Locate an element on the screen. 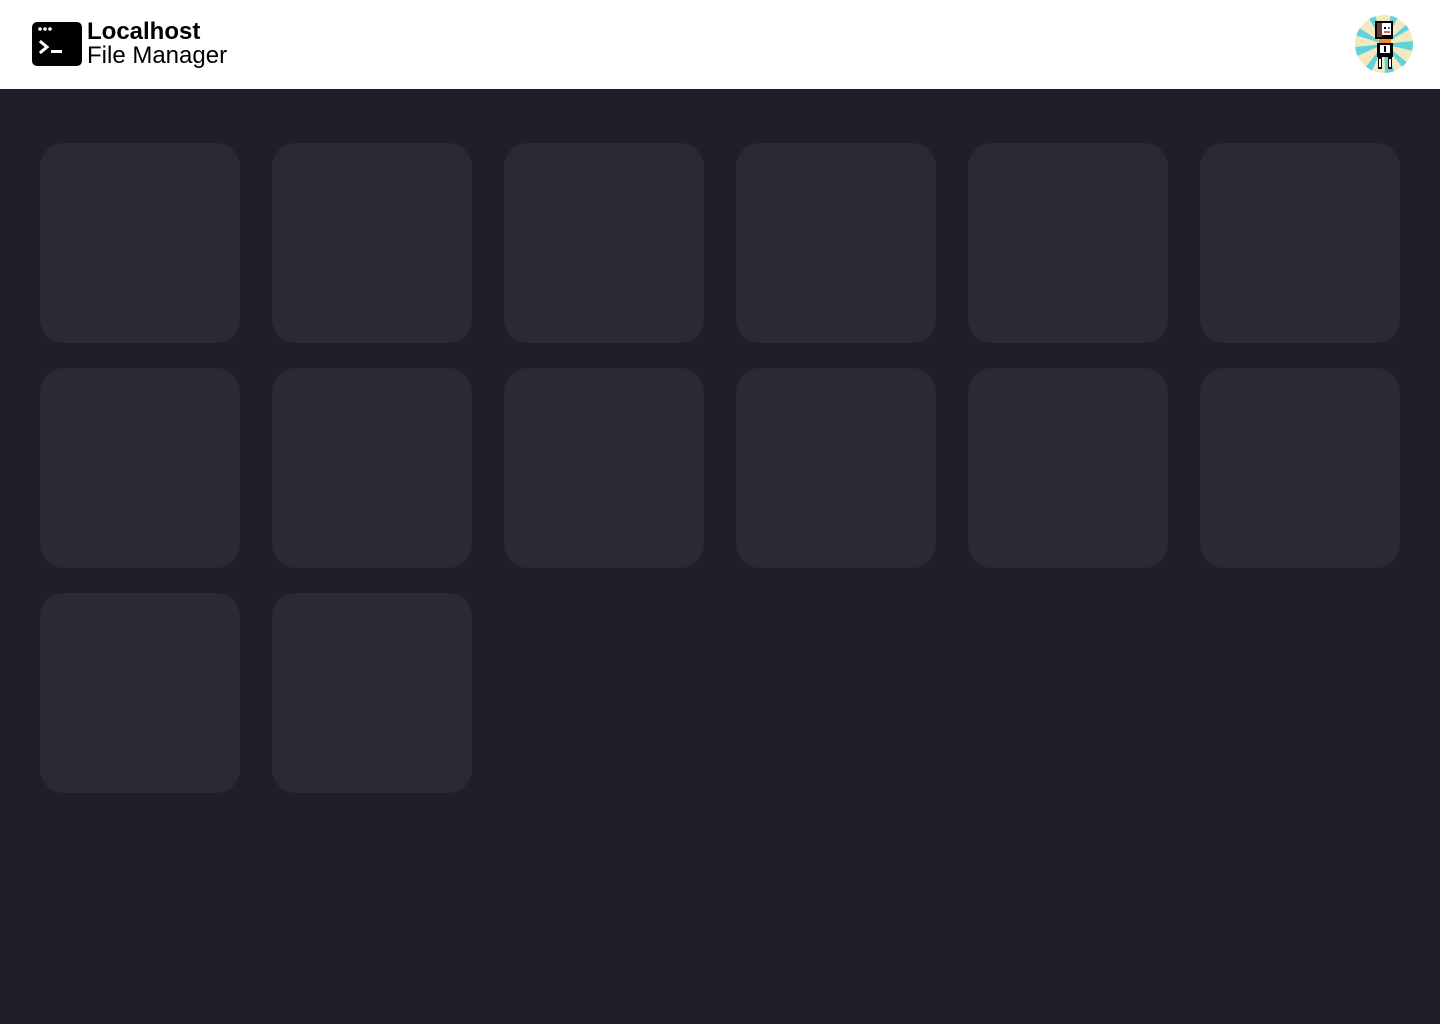  brand-text: Localhost File Manager is located at coordinates (157, 44).